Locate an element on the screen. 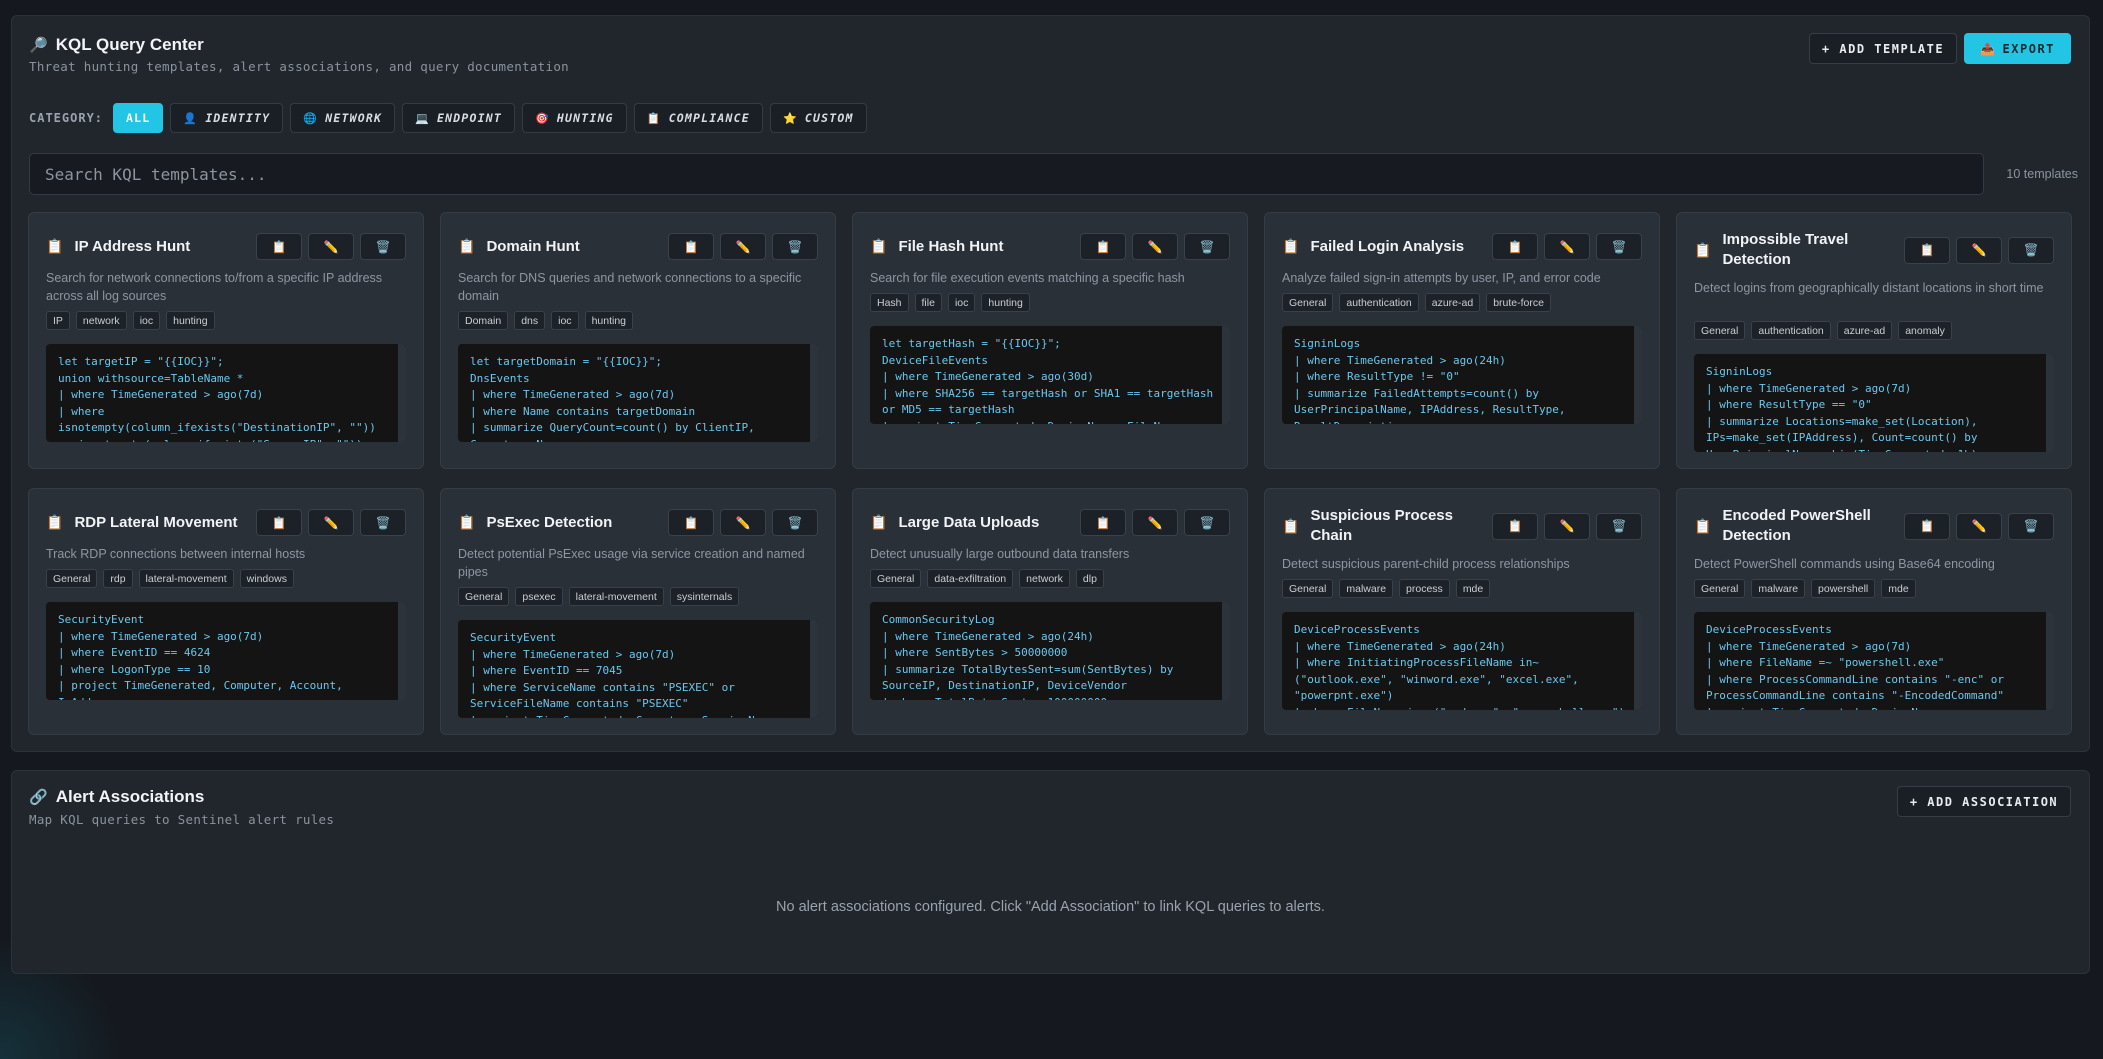 The height and width of the screenshot is (1059, 2103). link-icon: 🔗 is located at coordinates (38, 797).